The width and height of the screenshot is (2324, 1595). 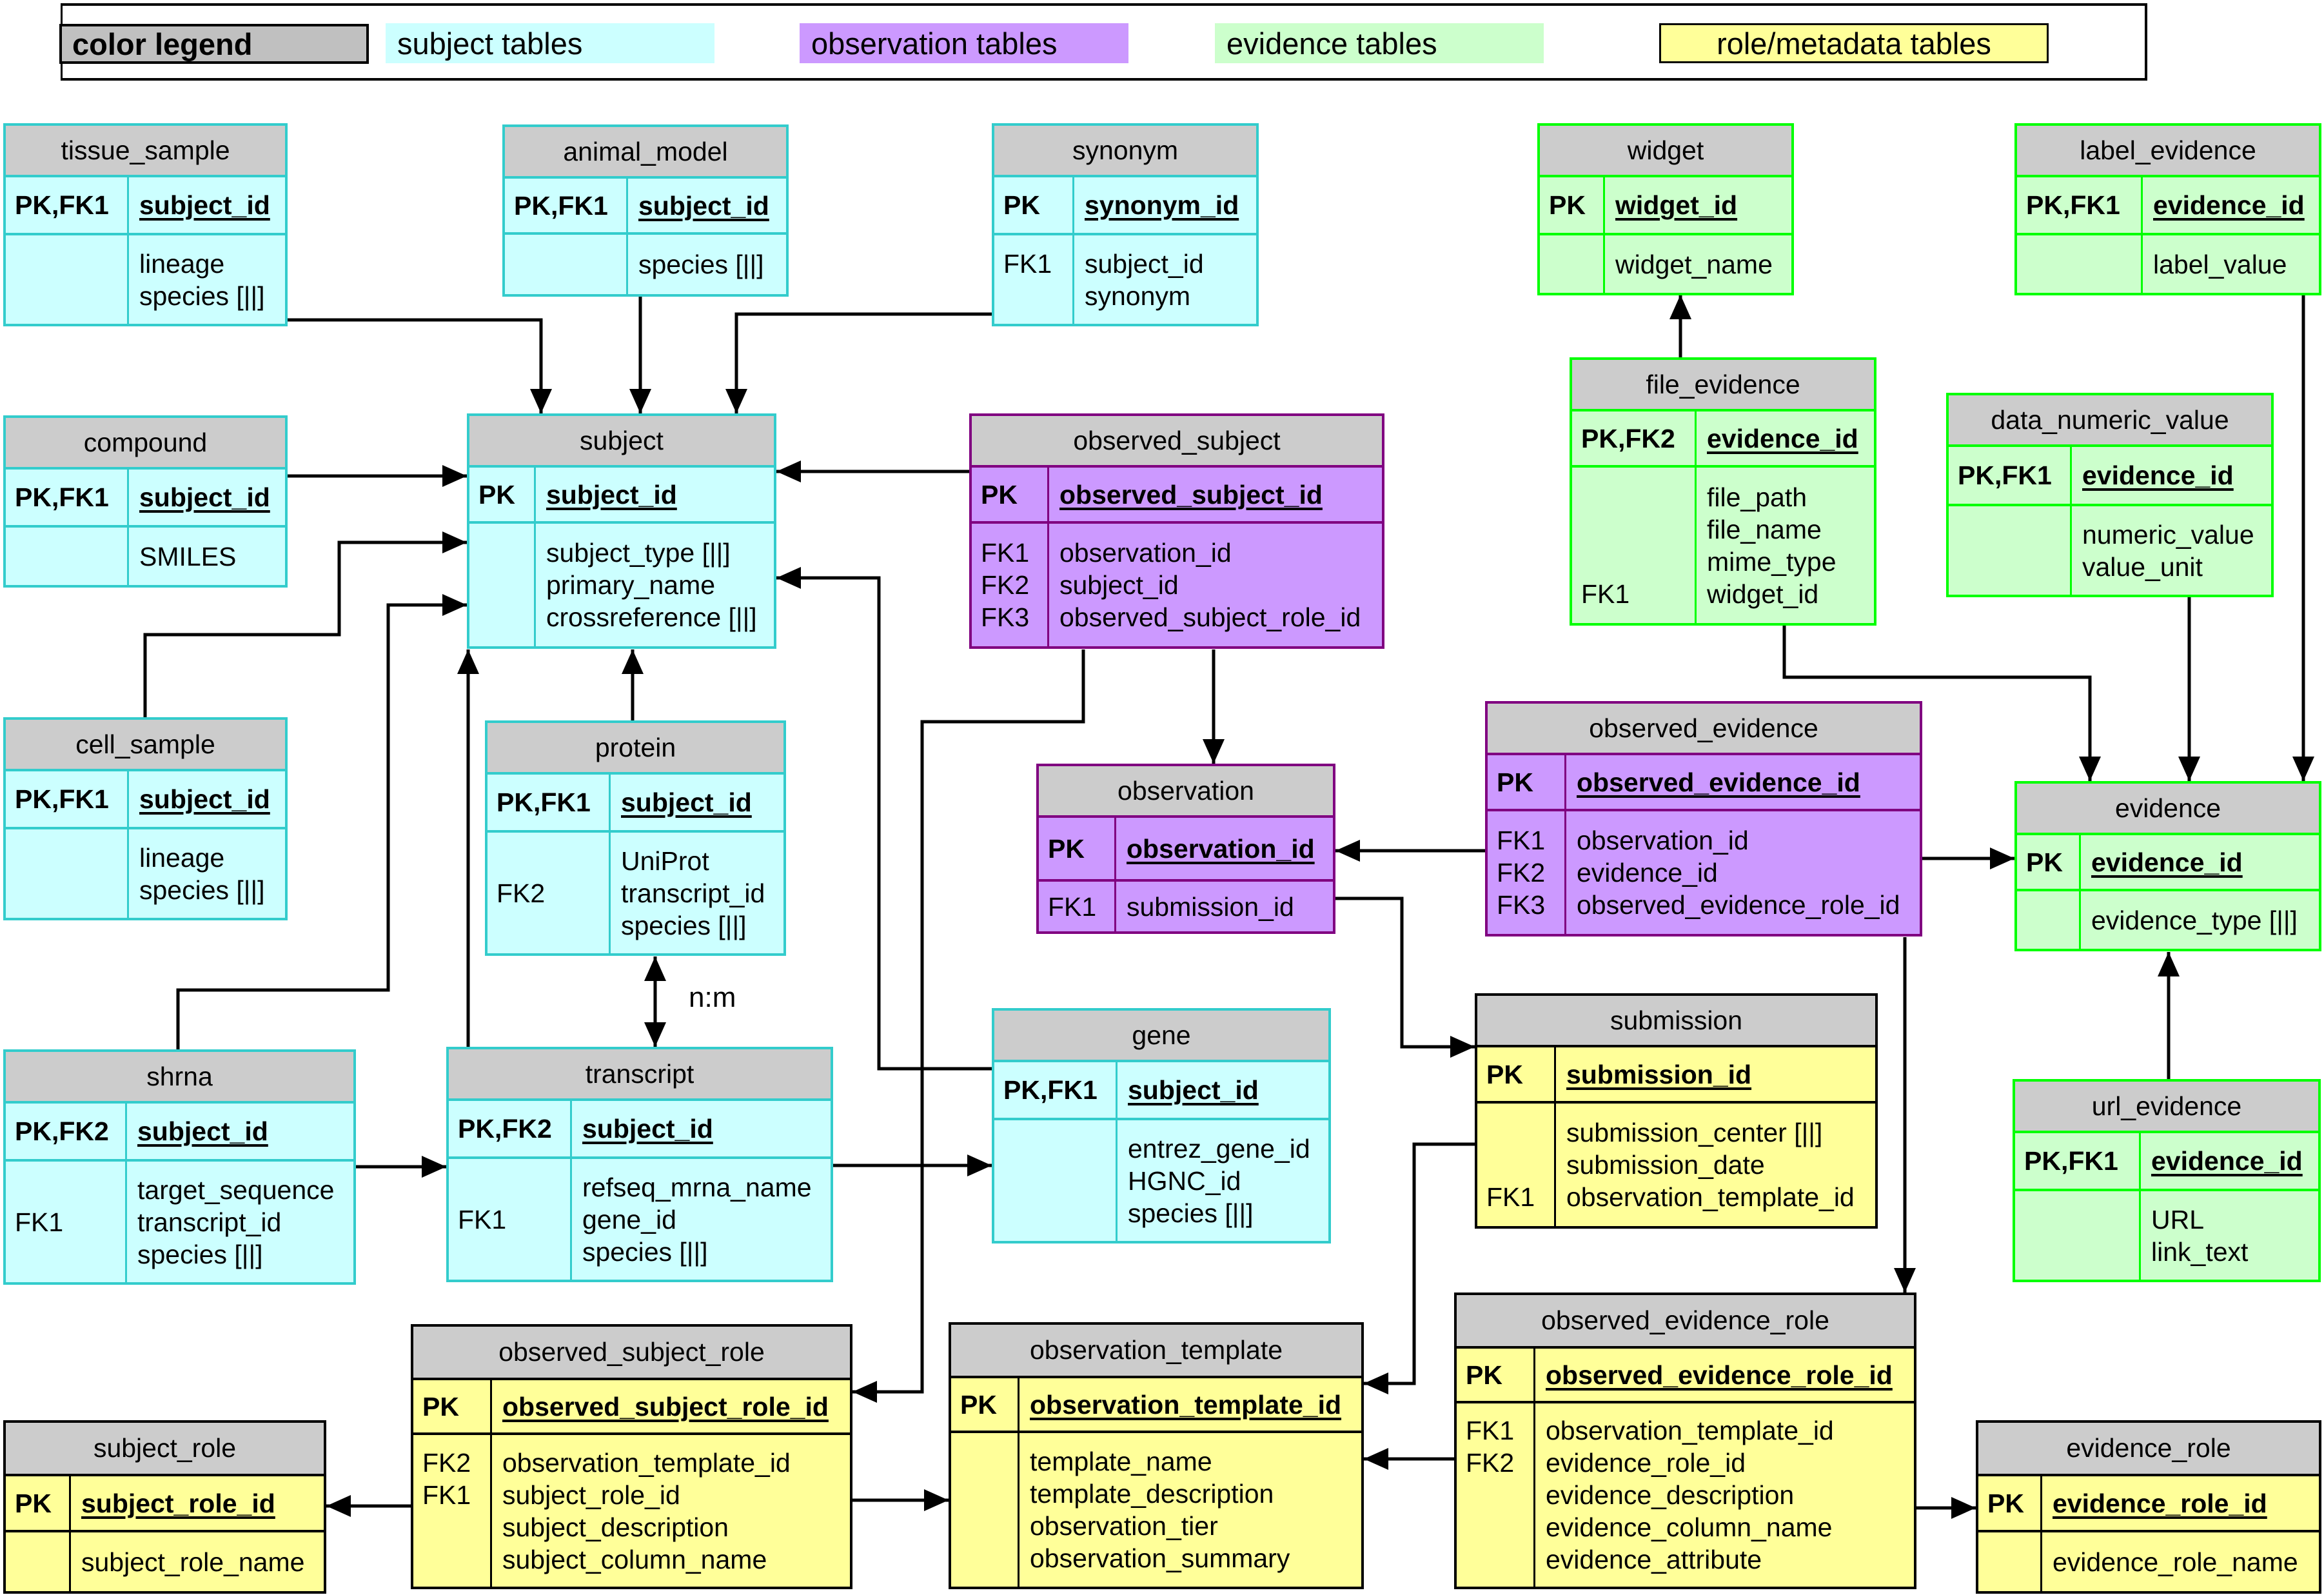 I want to click on field-name: observation_id, so click(x=1663, y=841).